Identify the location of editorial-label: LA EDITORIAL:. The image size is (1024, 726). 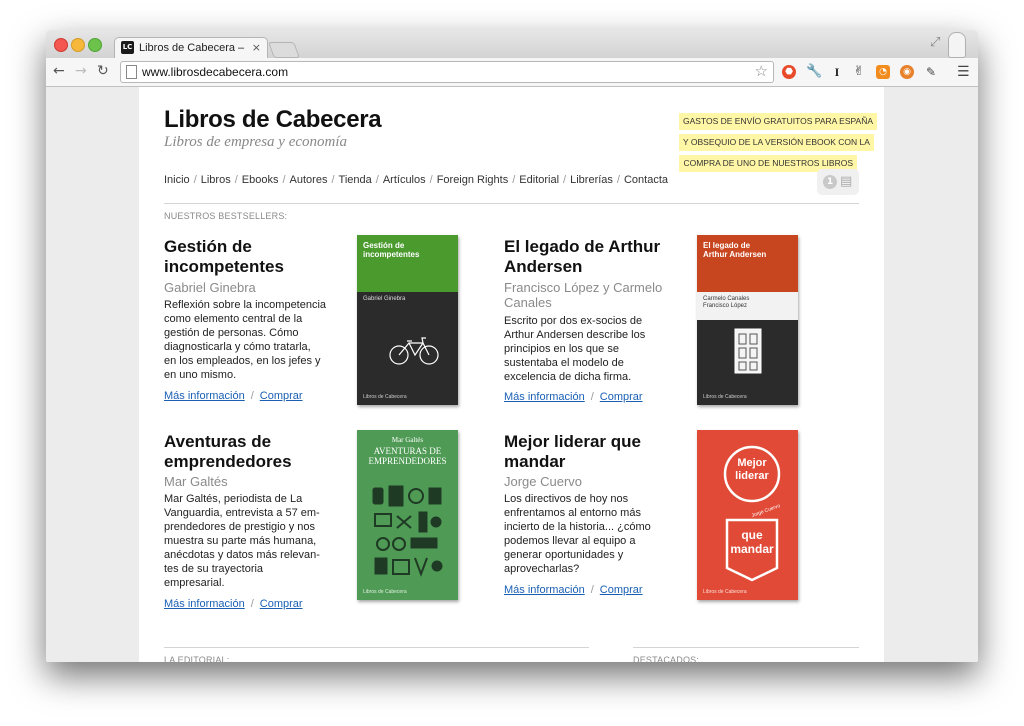
(197, 658).